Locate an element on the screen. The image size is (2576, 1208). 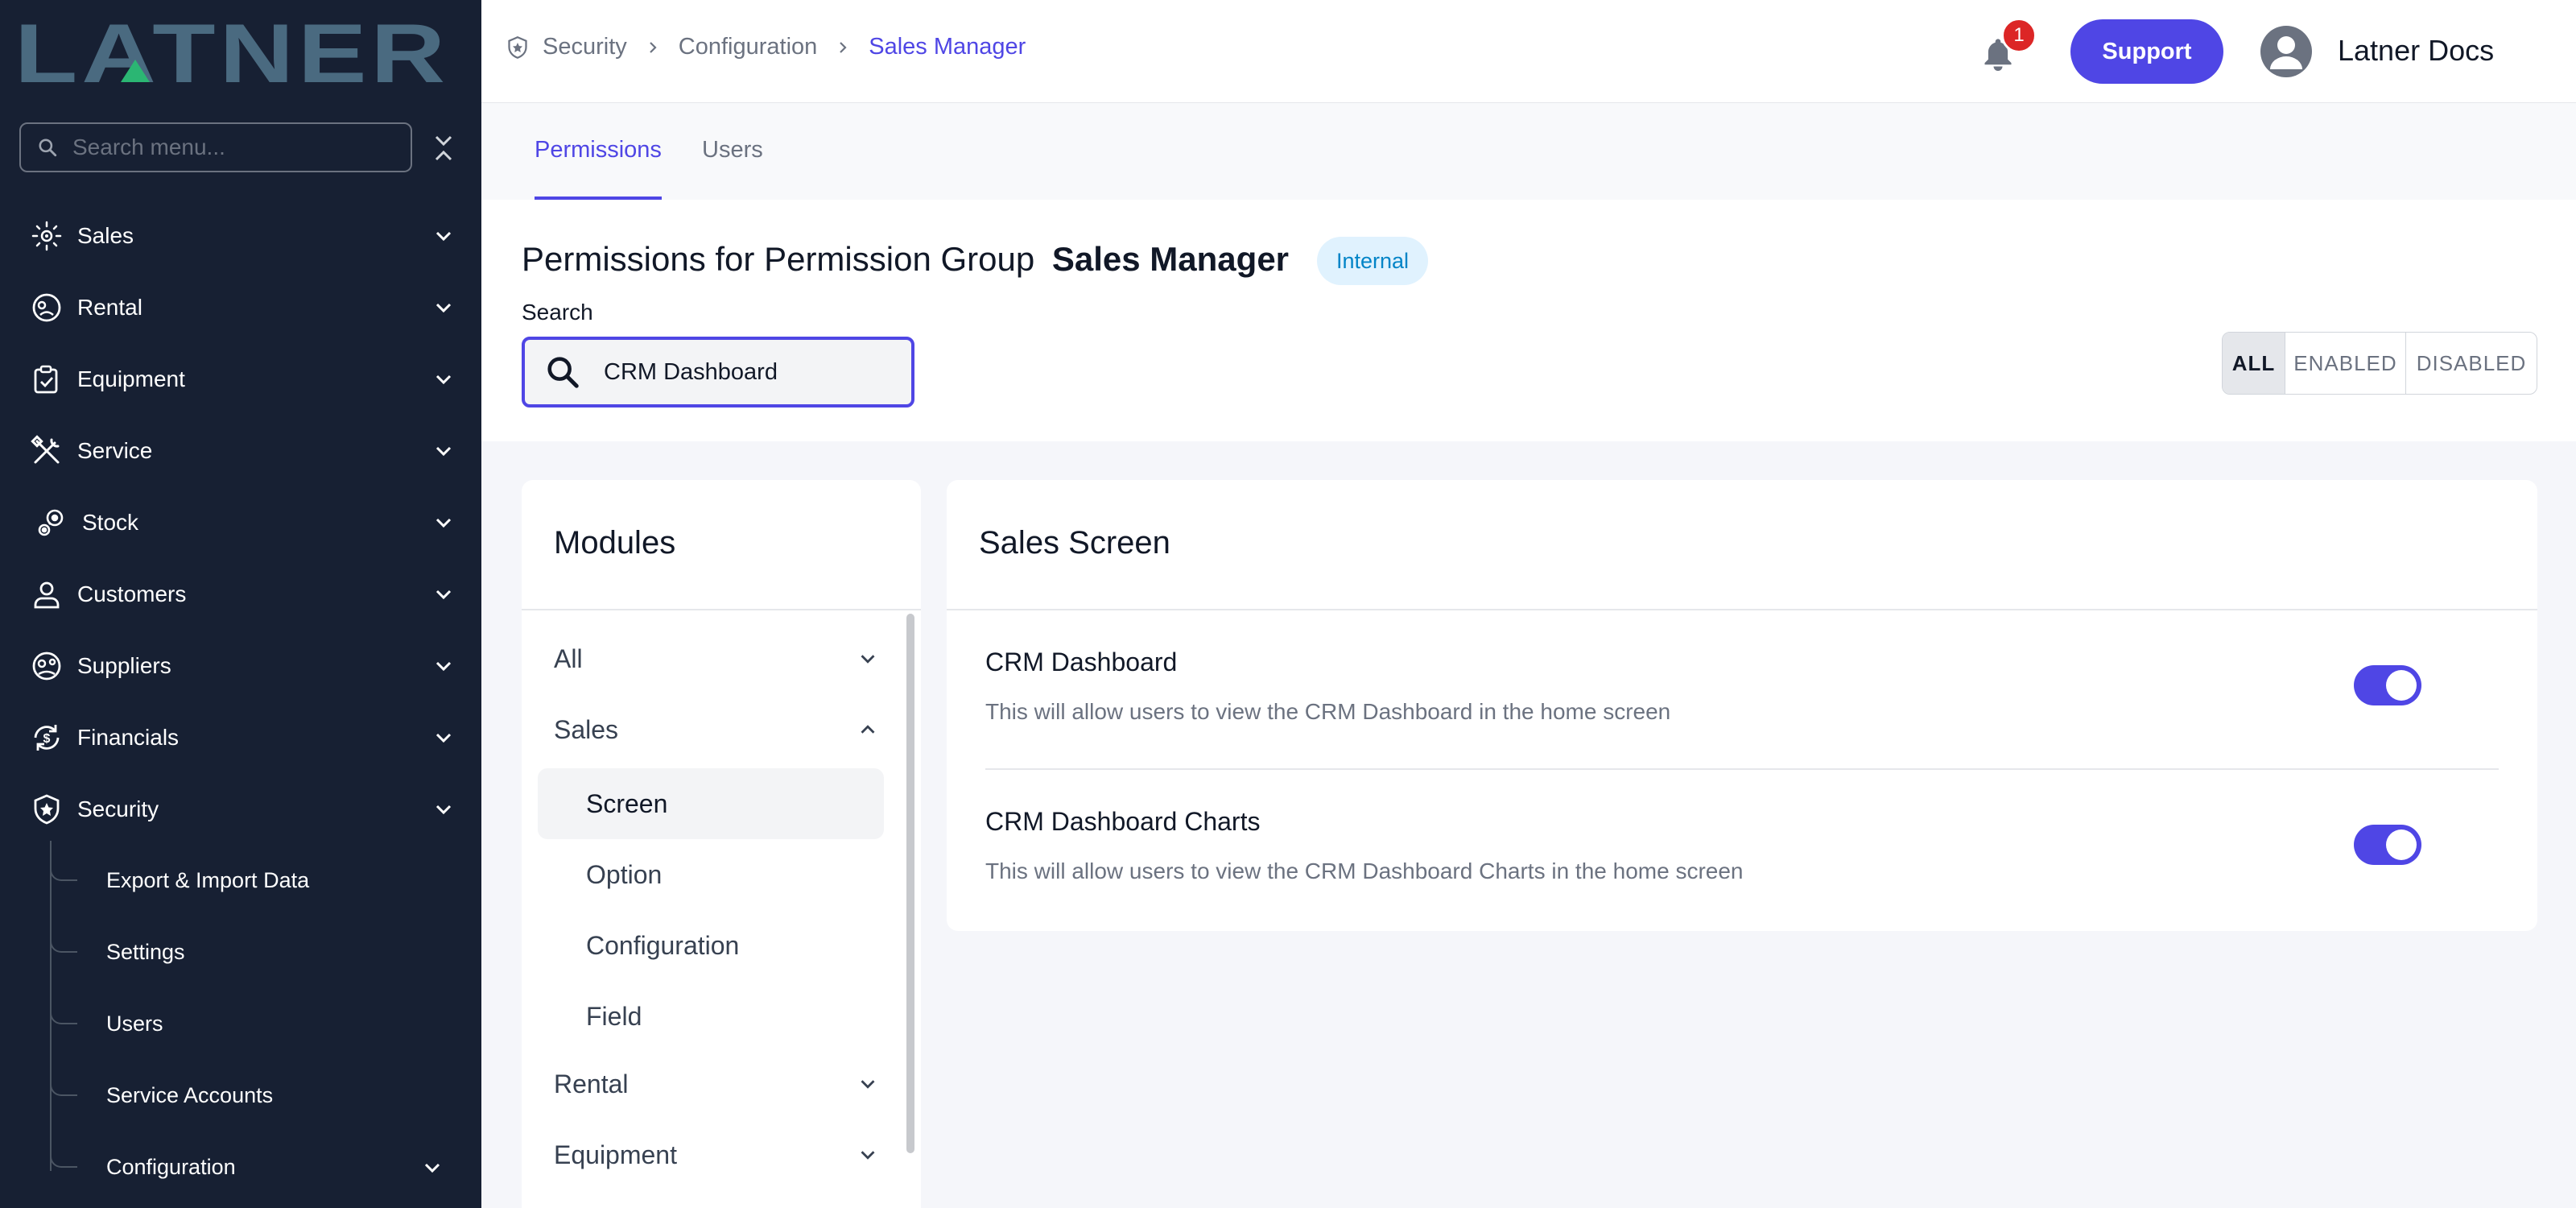
sidebar-item-rental: Rental is located at coordinates (240, 307).